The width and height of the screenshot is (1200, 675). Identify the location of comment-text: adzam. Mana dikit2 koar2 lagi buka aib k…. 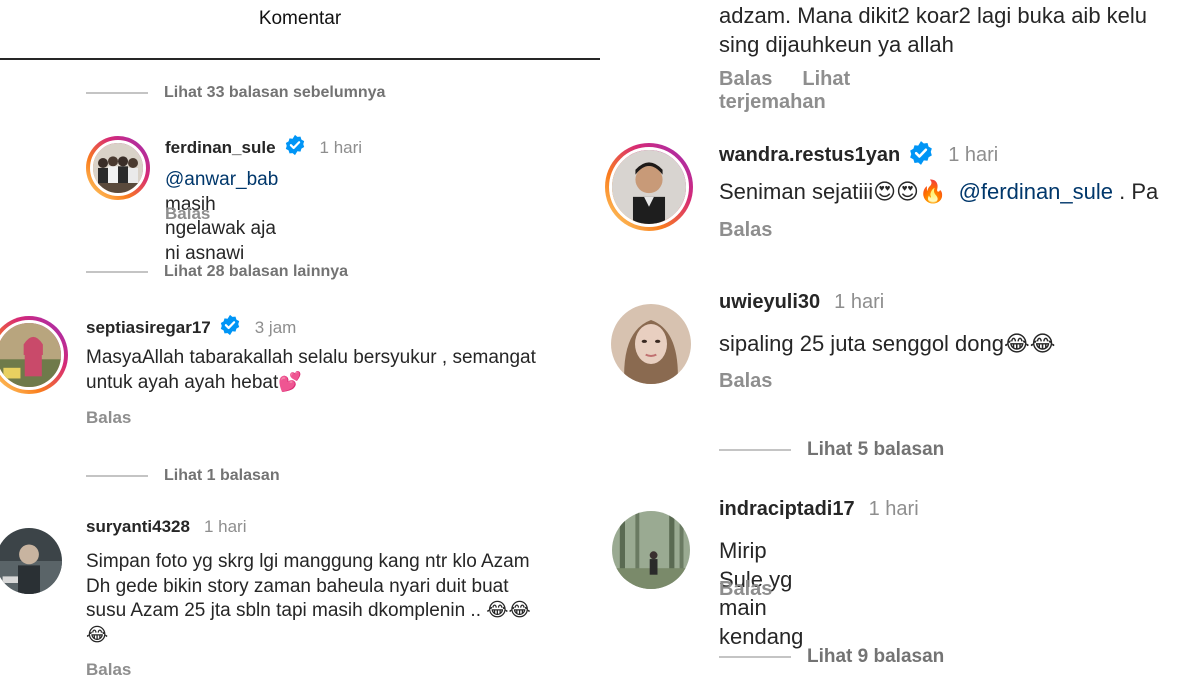
(959, 30).